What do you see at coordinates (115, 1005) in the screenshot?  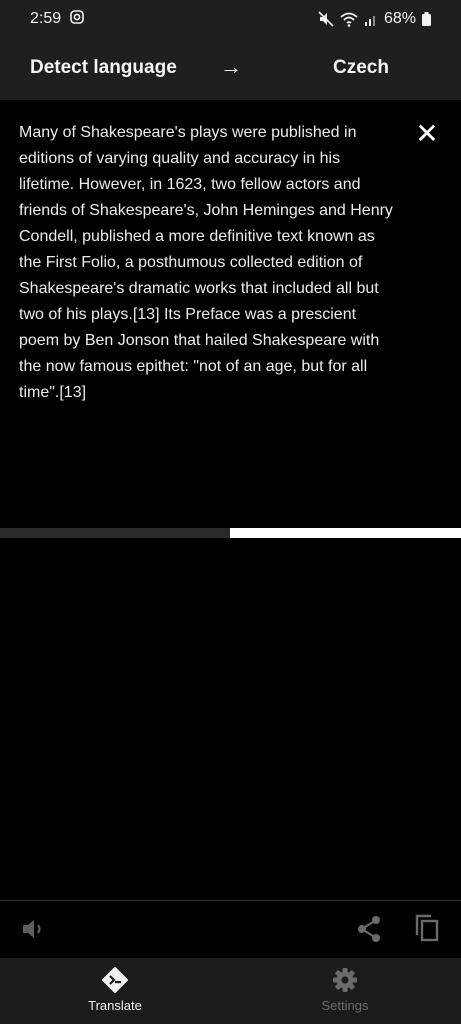 I see `nav-translate-label: Translate` at bounding box center [115, 1005].